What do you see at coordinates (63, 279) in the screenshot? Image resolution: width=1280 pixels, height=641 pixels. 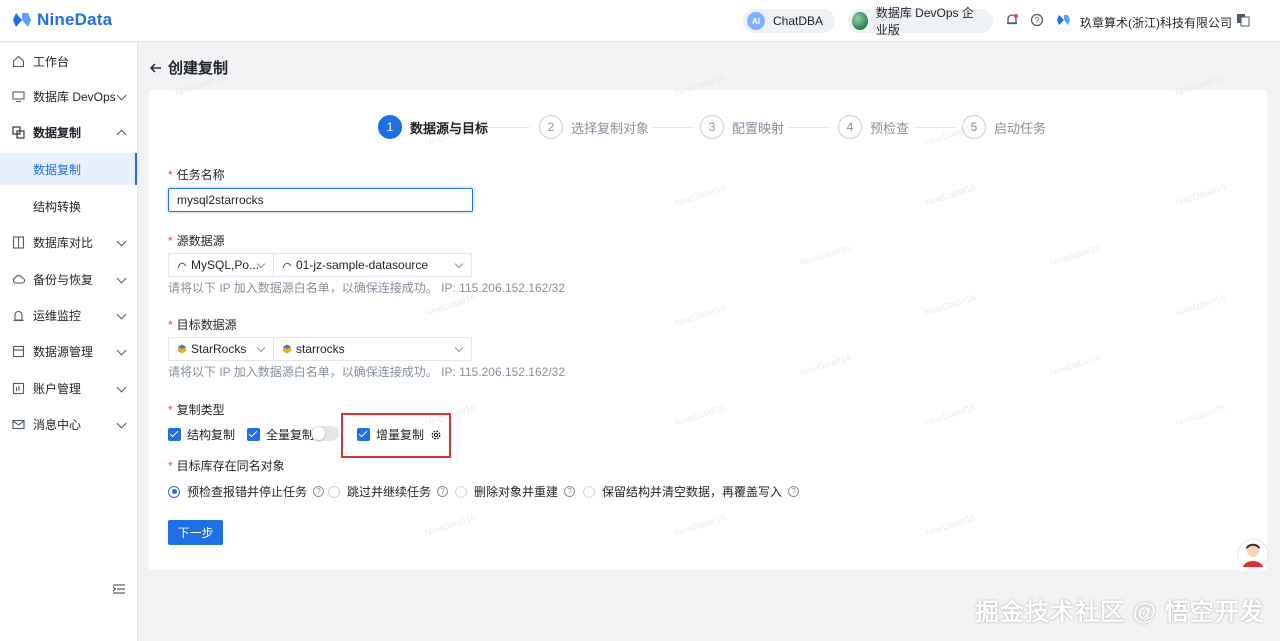 I see `sidebar-item-label: 备份与恢复` at bounding box center [63, 279].